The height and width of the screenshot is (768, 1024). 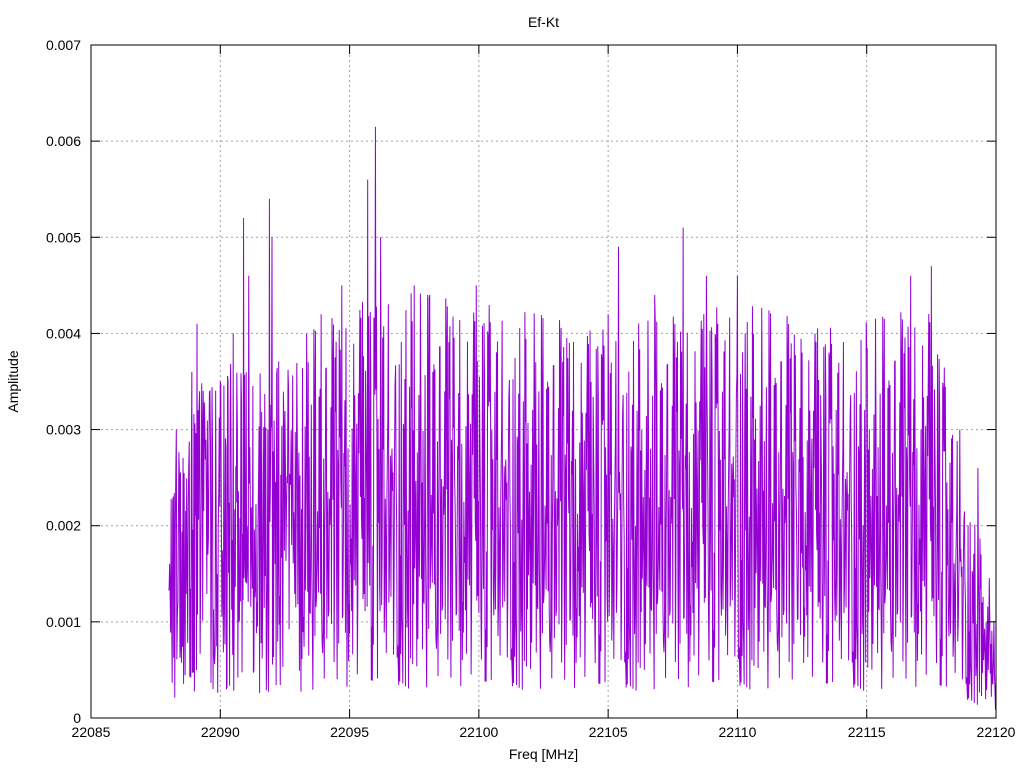 What do you see at coordinates (13, 381) in the screenshot?
I see `y-axis-label: Amplitude` at bounding box center [13, 381].